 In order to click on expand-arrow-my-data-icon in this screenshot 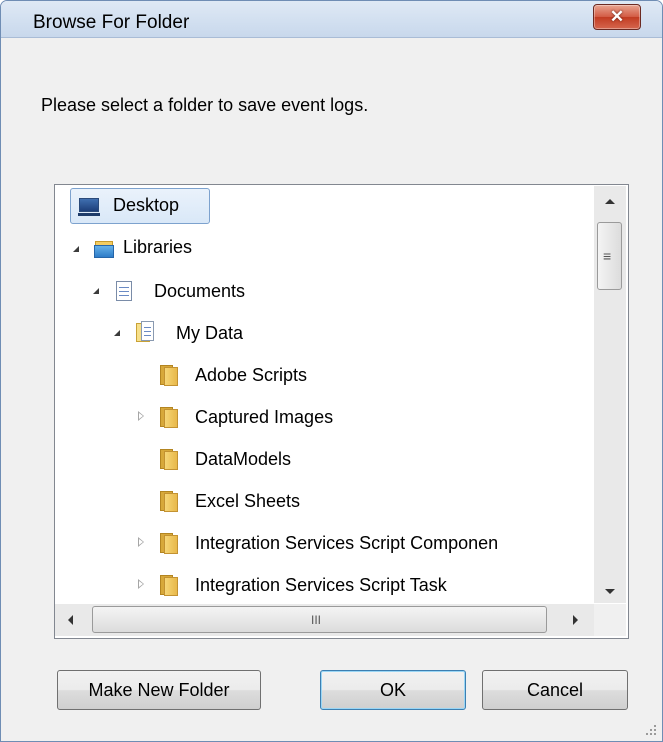, I will do `click(117, 333)`.